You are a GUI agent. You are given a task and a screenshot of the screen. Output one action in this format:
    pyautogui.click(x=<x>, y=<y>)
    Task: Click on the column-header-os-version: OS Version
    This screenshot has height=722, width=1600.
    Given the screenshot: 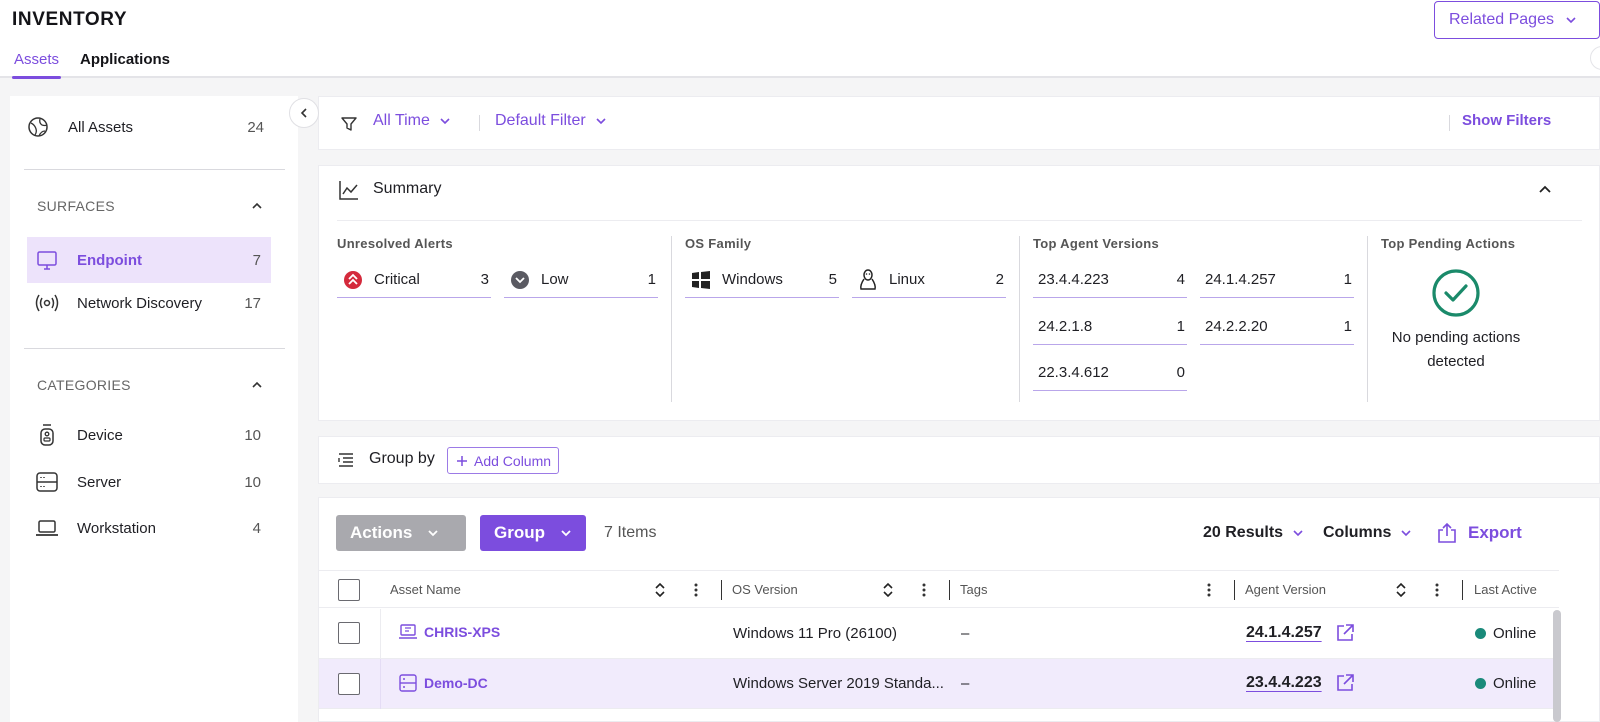 What is the action you would take?
    pyautogui.click(x=765, y=589)
    